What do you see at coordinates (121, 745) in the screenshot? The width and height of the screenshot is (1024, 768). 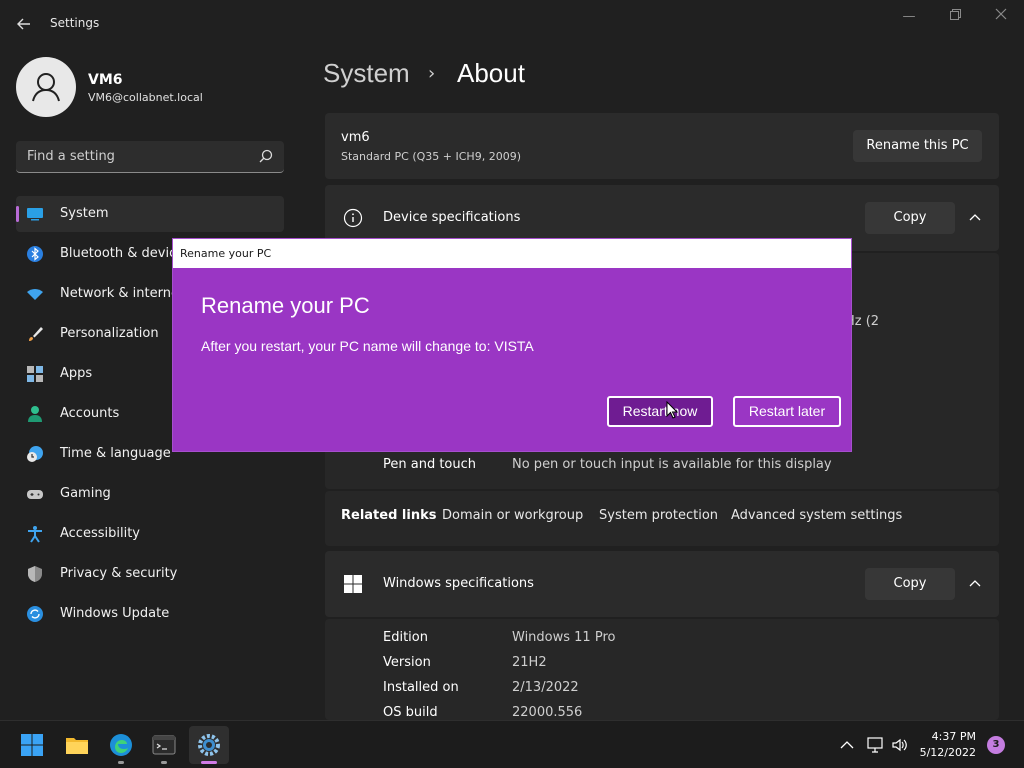 I see `edge-icon` at bounding box center [121, 745].